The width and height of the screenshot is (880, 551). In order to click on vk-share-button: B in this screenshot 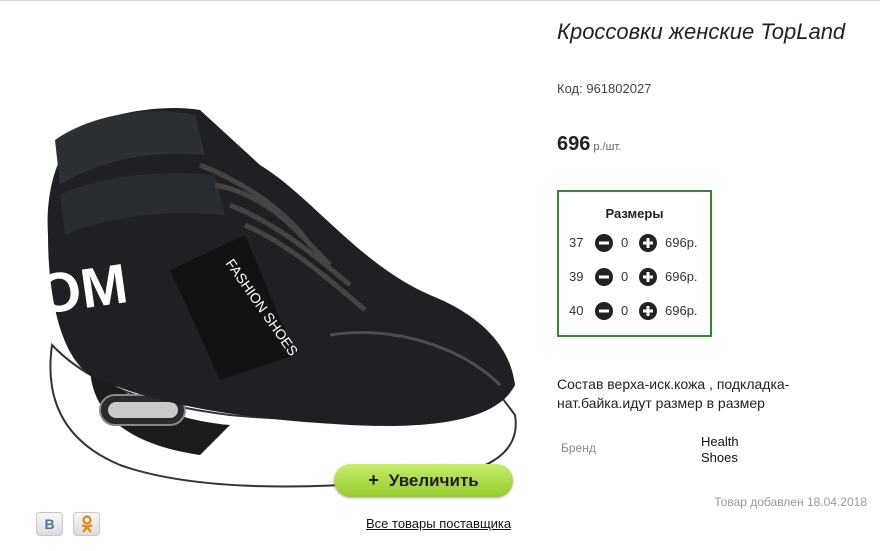, I will do `click(49, 524)`.